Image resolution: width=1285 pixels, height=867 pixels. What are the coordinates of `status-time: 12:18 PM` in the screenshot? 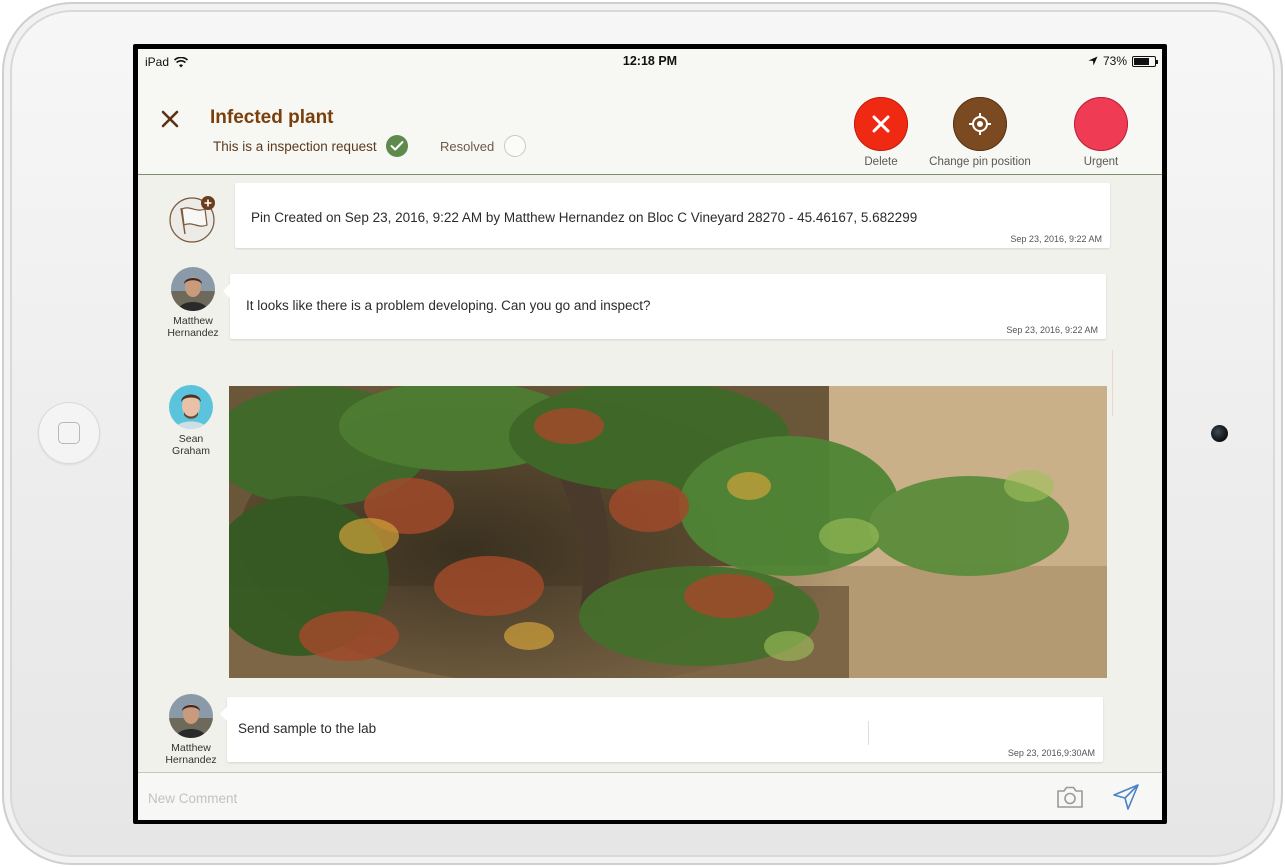 It's located at (650, 61).